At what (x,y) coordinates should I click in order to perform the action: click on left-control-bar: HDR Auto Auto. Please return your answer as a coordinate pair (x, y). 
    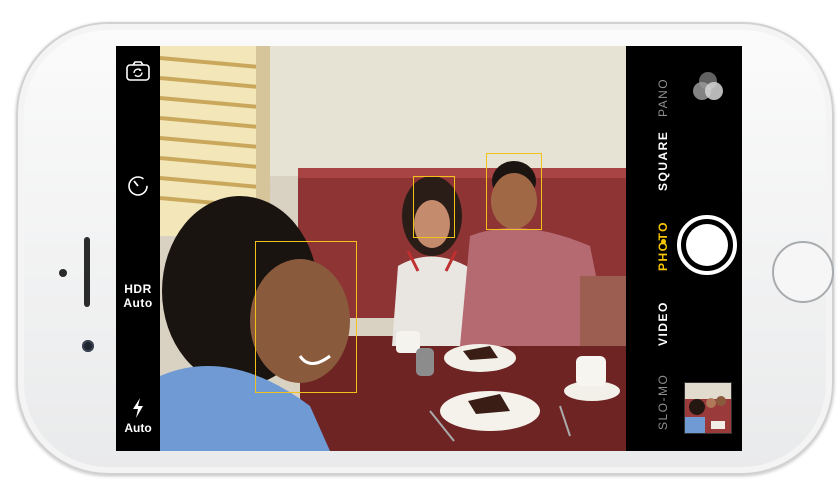
    Looking at the image, I should click on (138, 248).